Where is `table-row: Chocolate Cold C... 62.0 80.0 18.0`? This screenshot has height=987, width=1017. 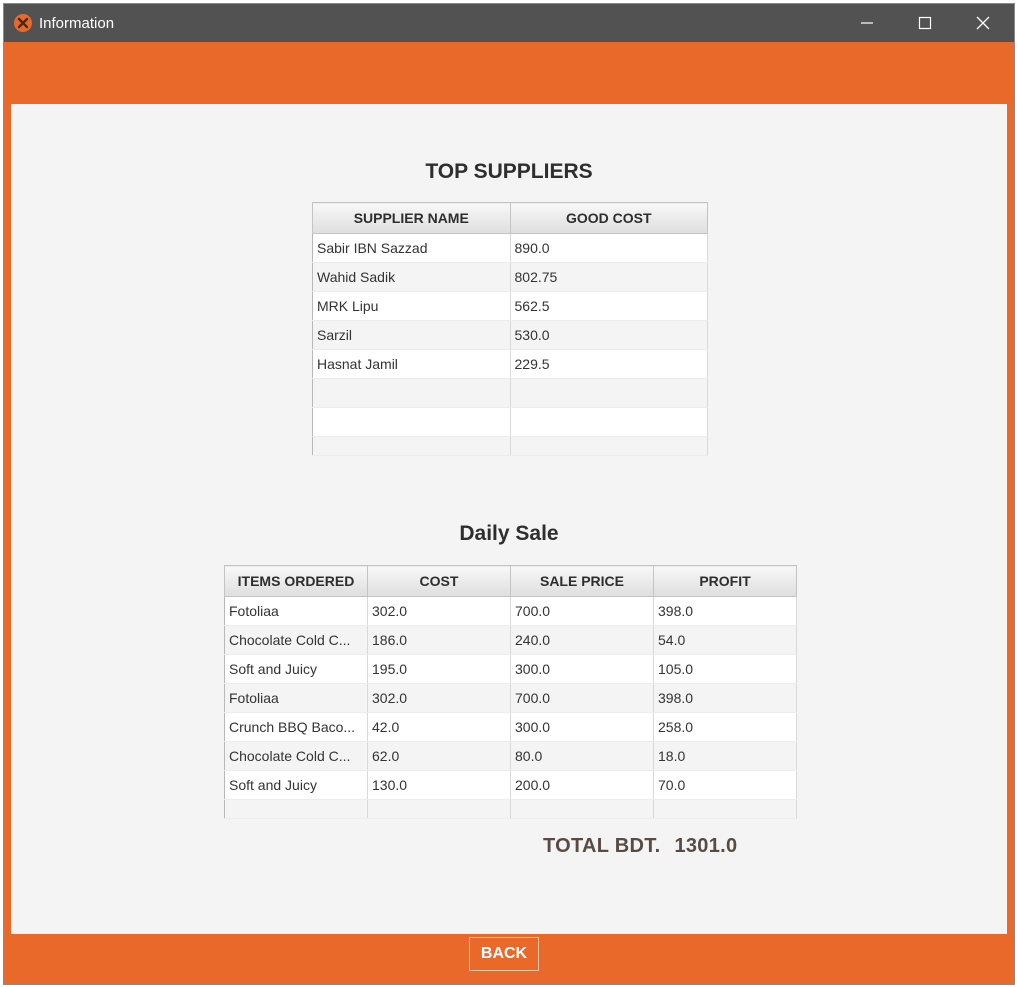 table-row: Chocolate Cold C... 62.0 80.0 18.0 is located at coordinates (510, 756).